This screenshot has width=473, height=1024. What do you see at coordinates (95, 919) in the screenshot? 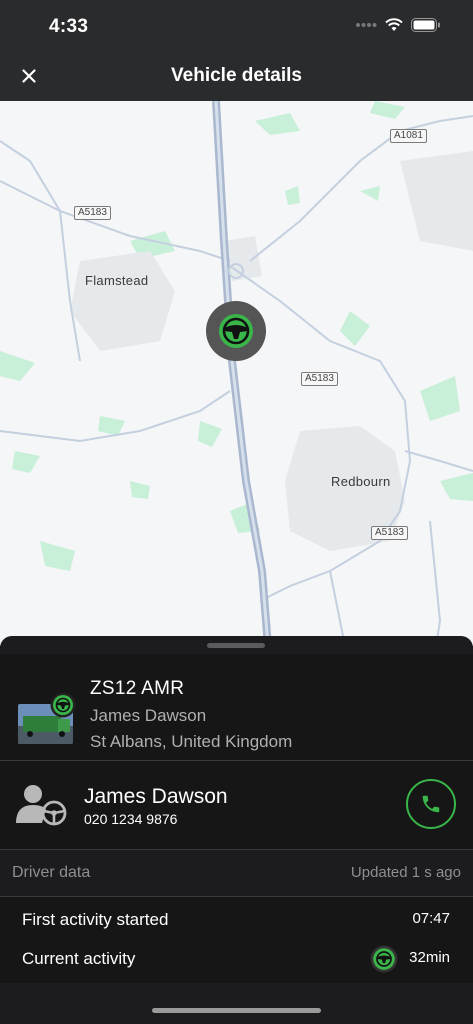
I see `activity-label: First activity started` at bounding box center [95, 919].